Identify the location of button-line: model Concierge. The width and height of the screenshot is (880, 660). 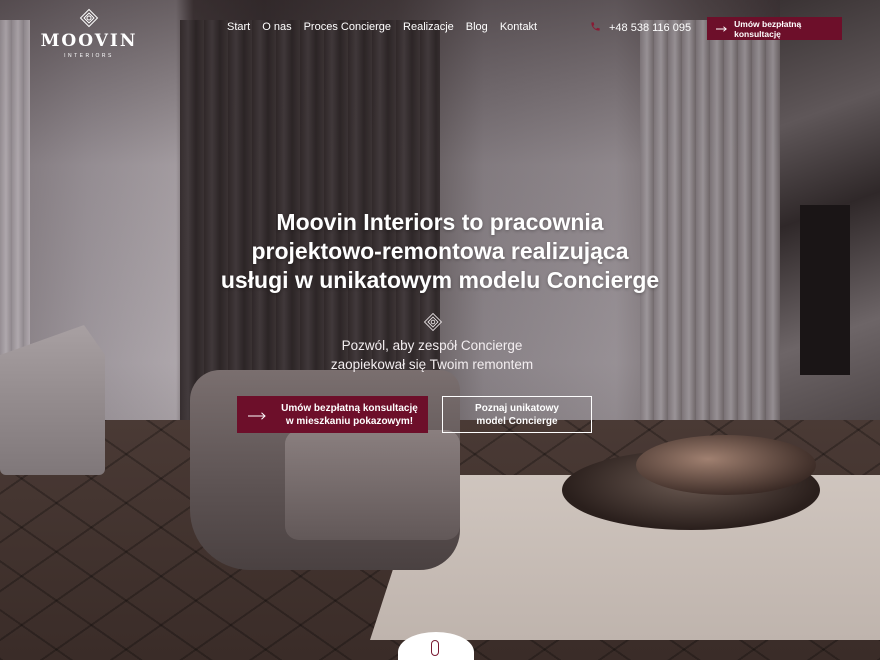
(517, 421).